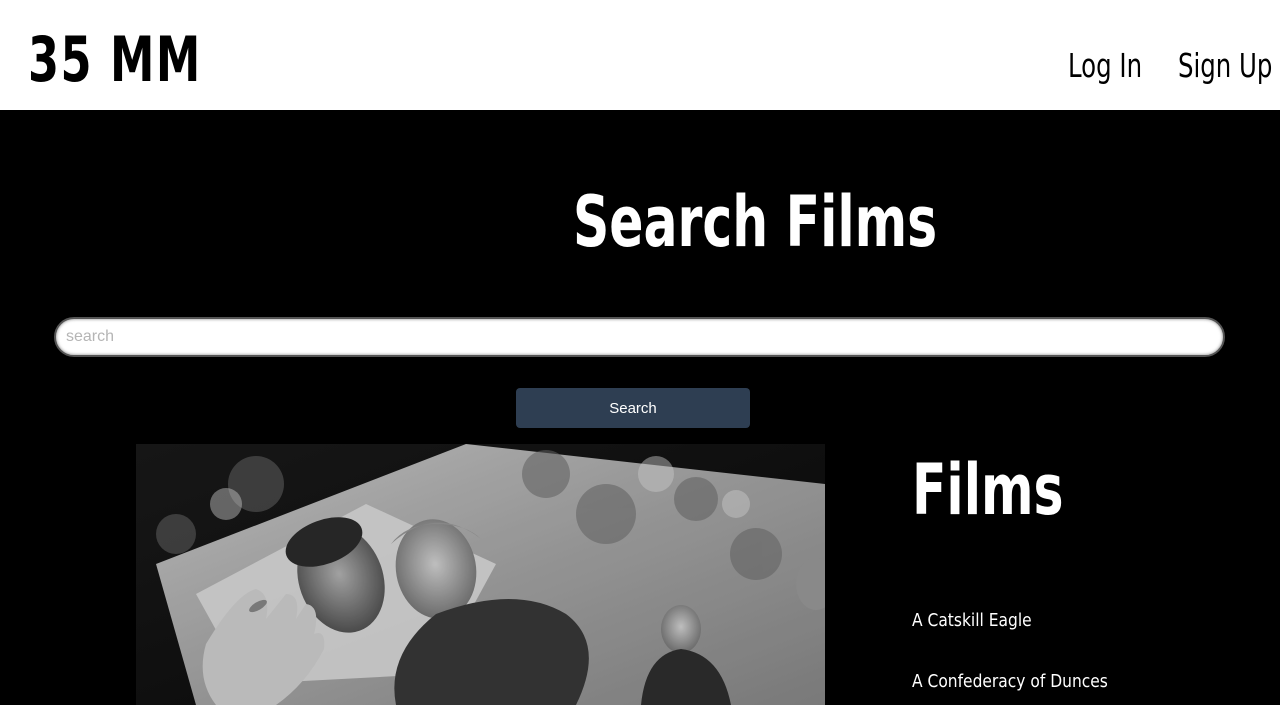  I want to click on films-heading: Films, so click(988, 490).